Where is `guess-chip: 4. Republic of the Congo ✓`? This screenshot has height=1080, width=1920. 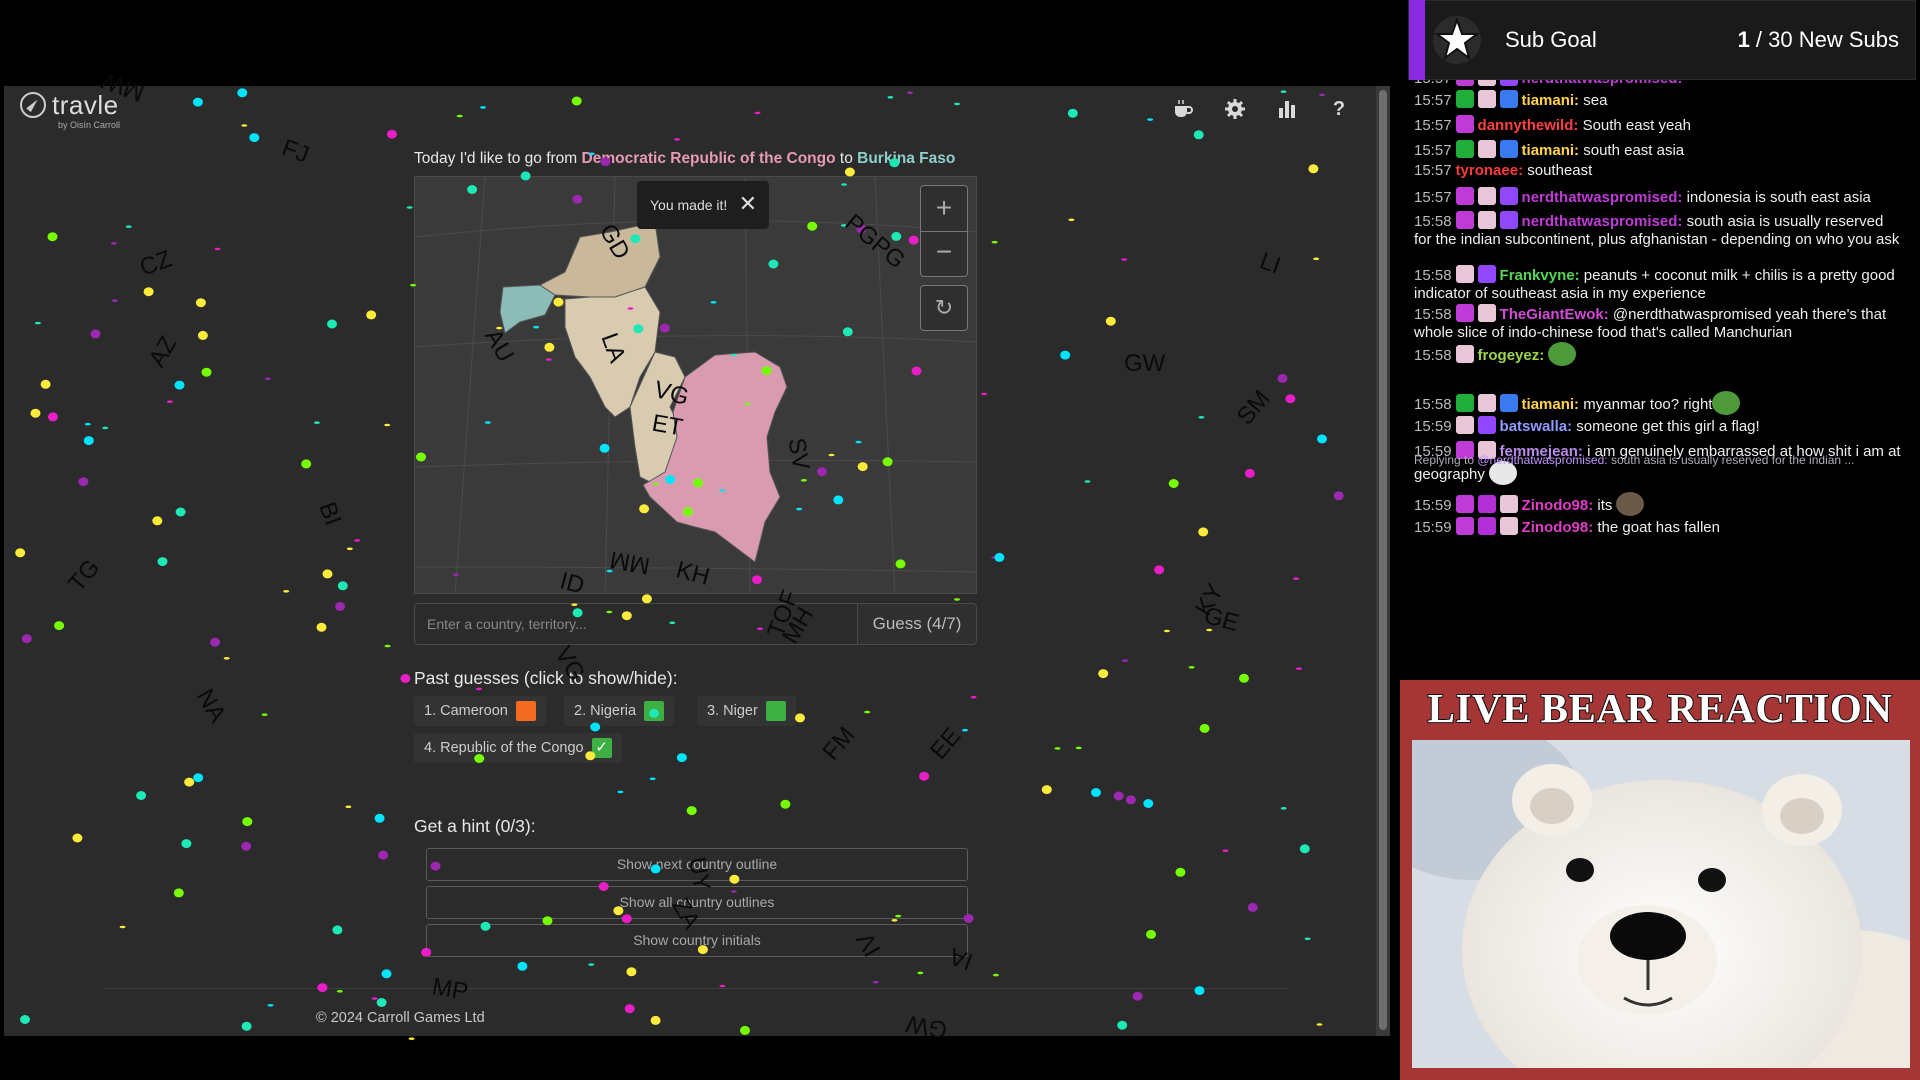 guess-chip: 4. Republic of the Congo ✓ is located at coordinates (518, 748).